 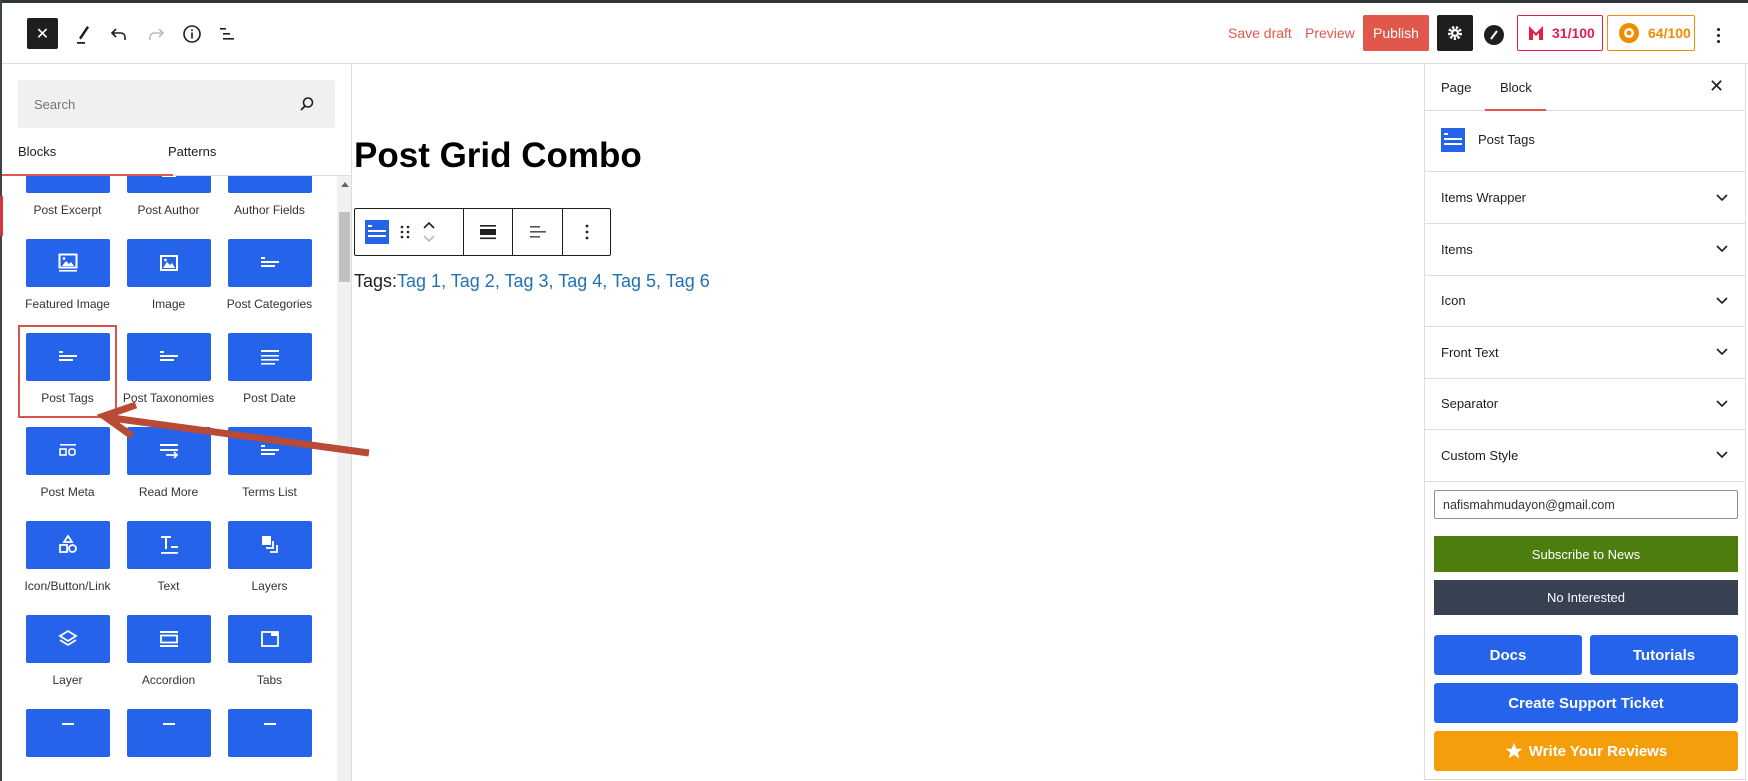 I want to click on block-item-icon-button-link: Icon/Button/Link, so click(x=67, y=568).